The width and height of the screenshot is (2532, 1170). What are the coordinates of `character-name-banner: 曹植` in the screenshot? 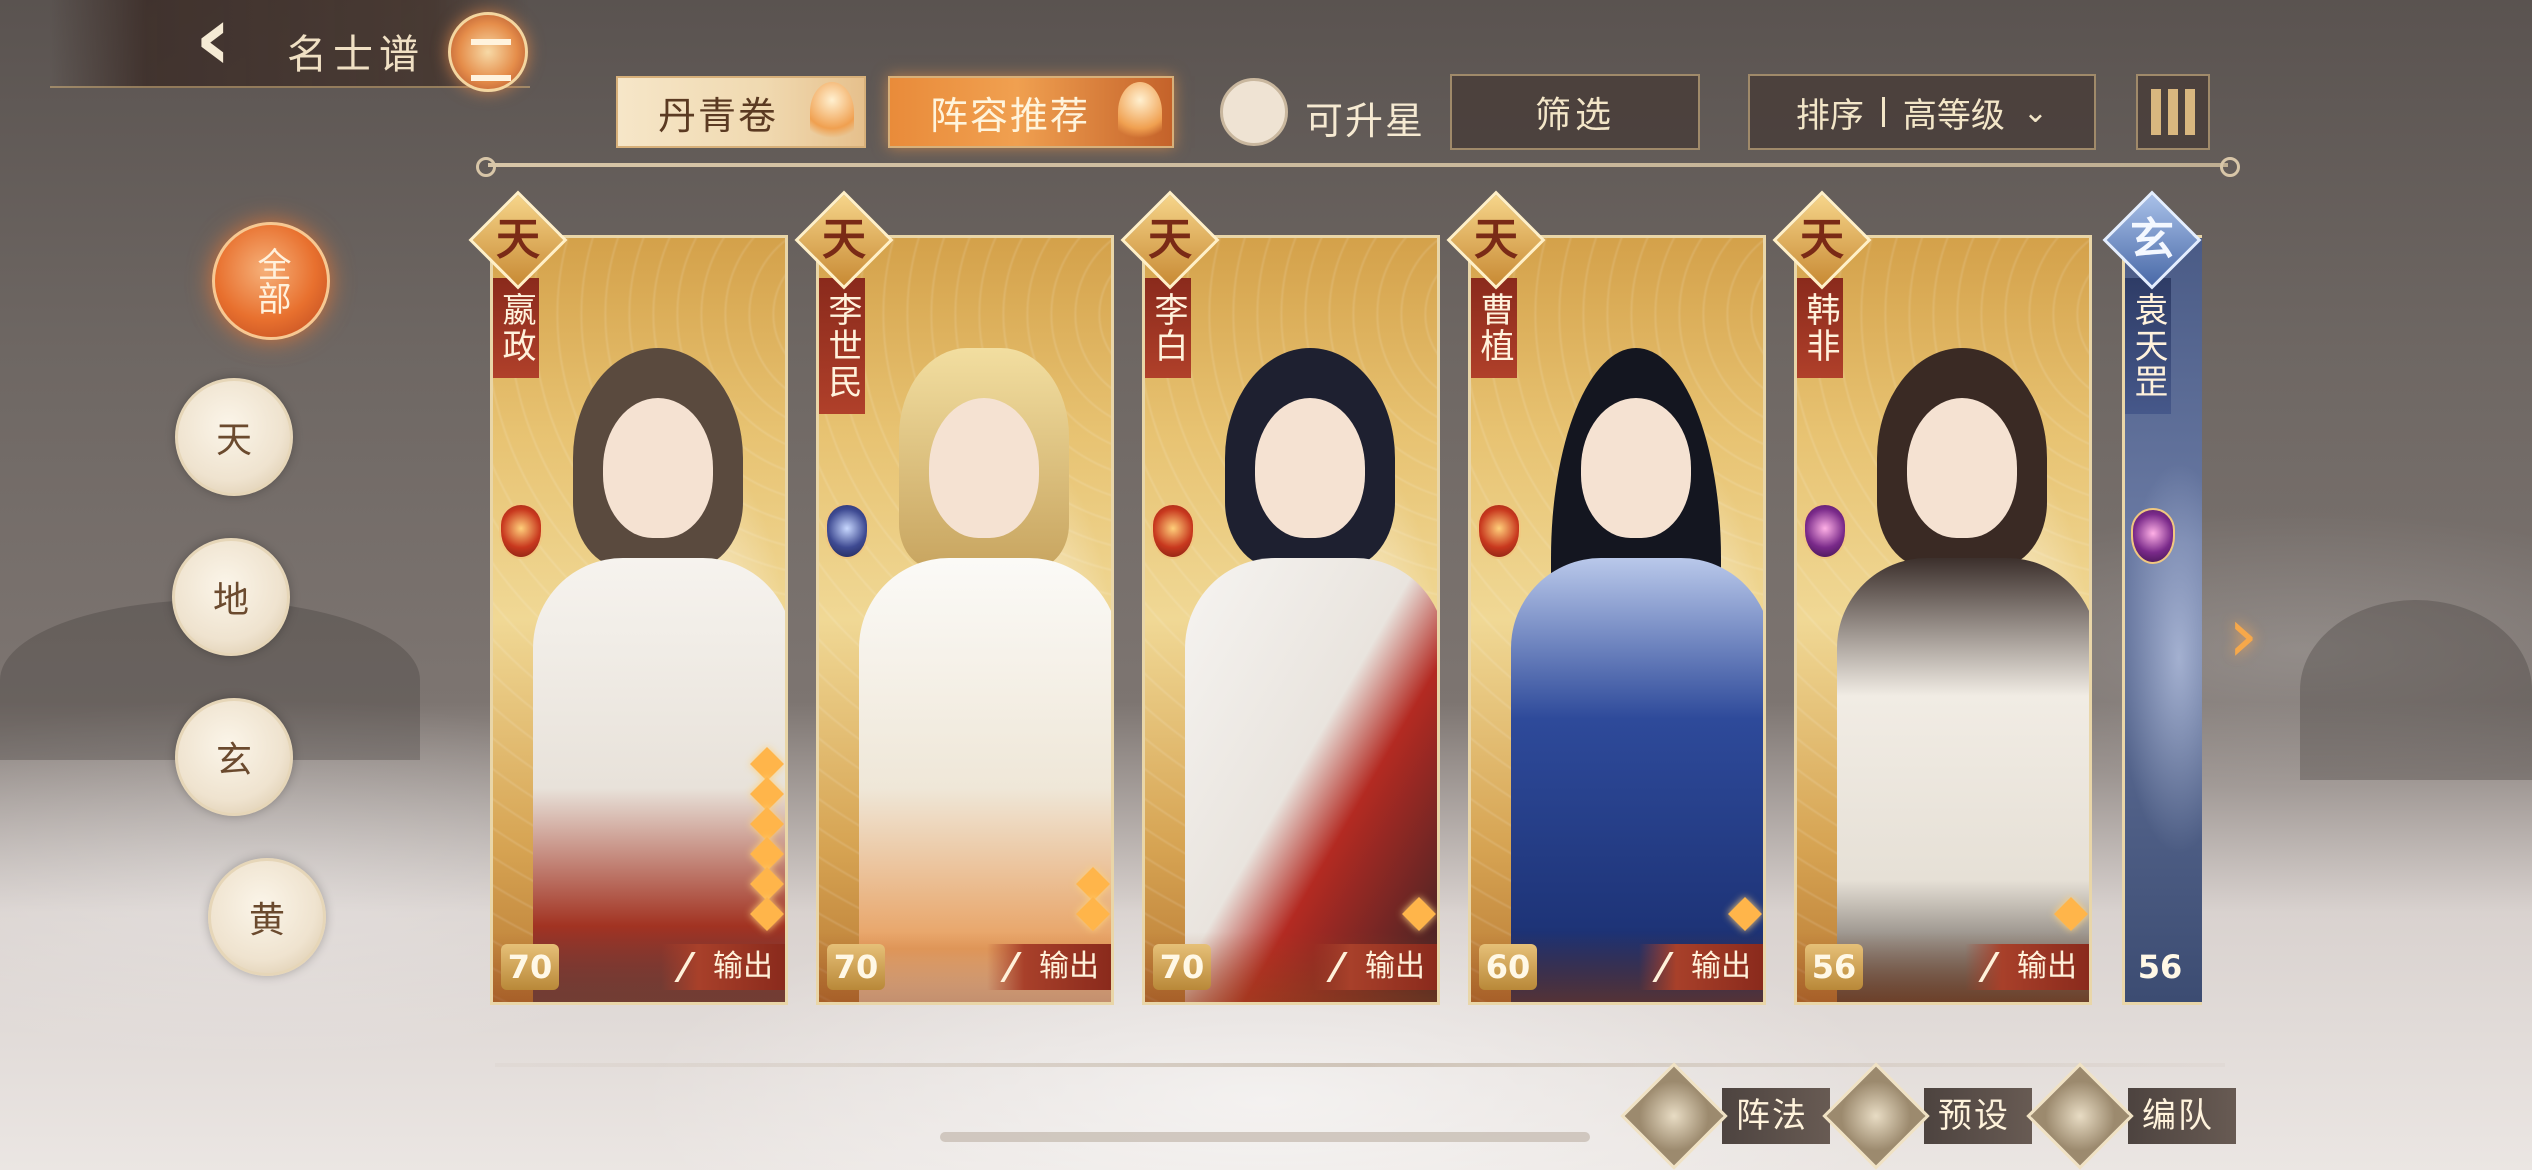 It's located at (1494, 328).